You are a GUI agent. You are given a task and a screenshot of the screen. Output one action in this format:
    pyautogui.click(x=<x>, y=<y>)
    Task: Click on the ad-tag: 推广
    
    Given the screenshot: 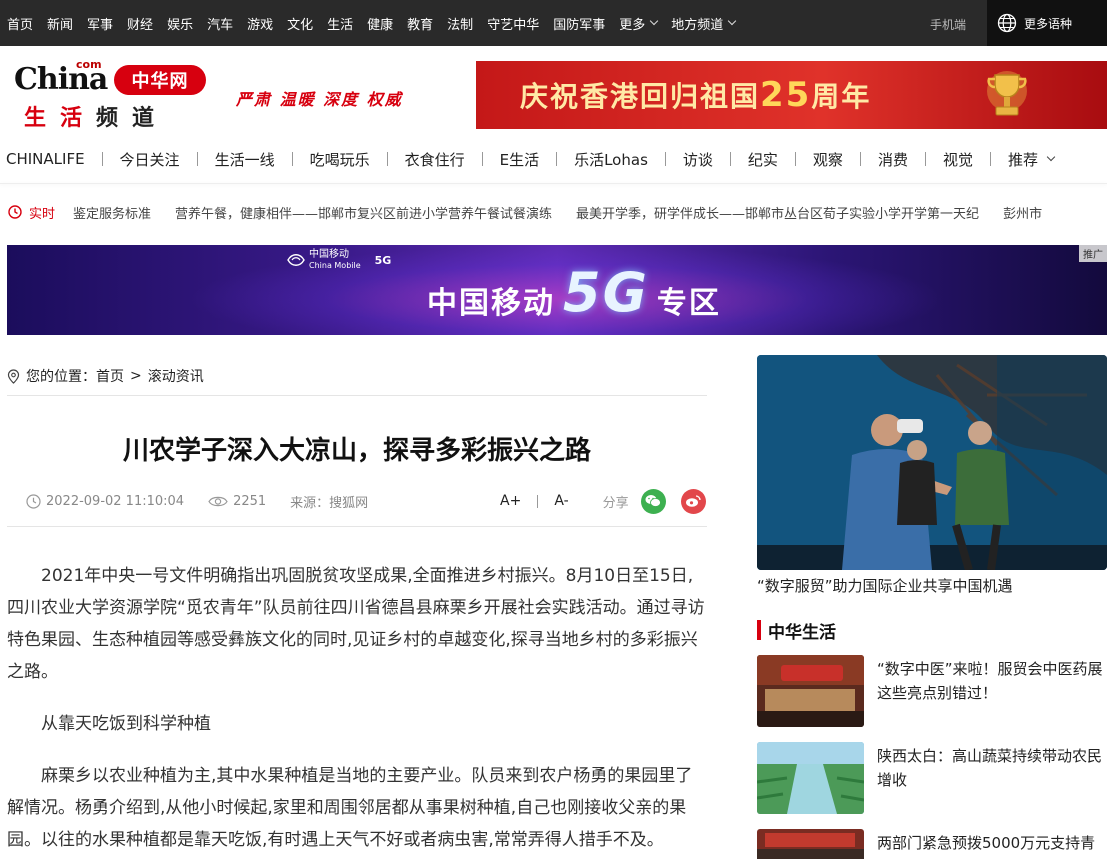 What is the action you would take?
    pyautogui.click(x=1093, y=253)
    